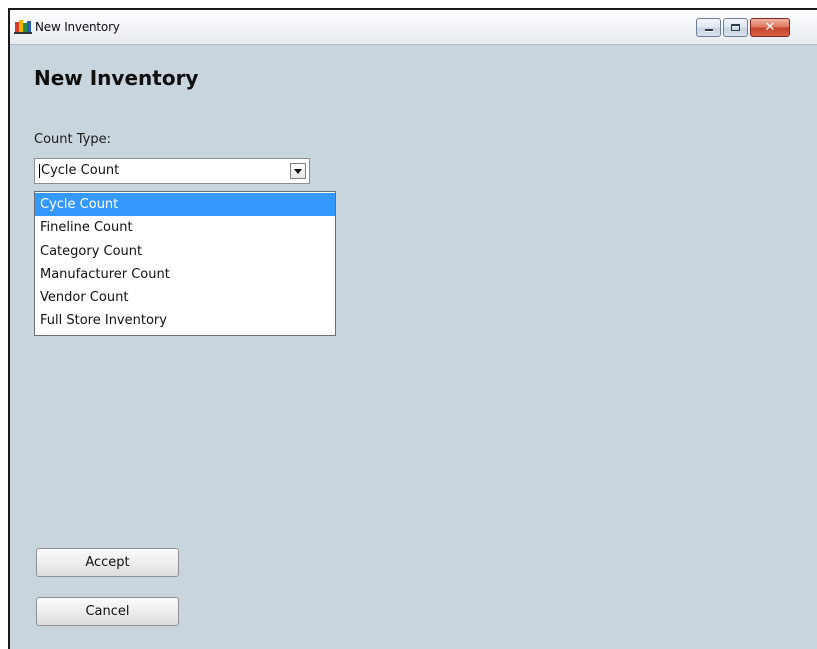 The width and height of the screenshot is (817, 649). I want to click on app-icon, so click(23, 27).